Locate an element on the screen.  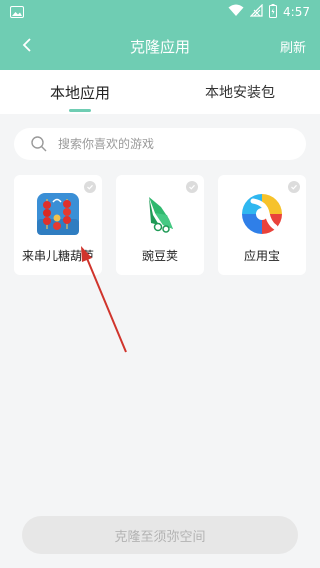
app-card-wandoujia: 豌豆荚 is located at coordinates (160, 225).